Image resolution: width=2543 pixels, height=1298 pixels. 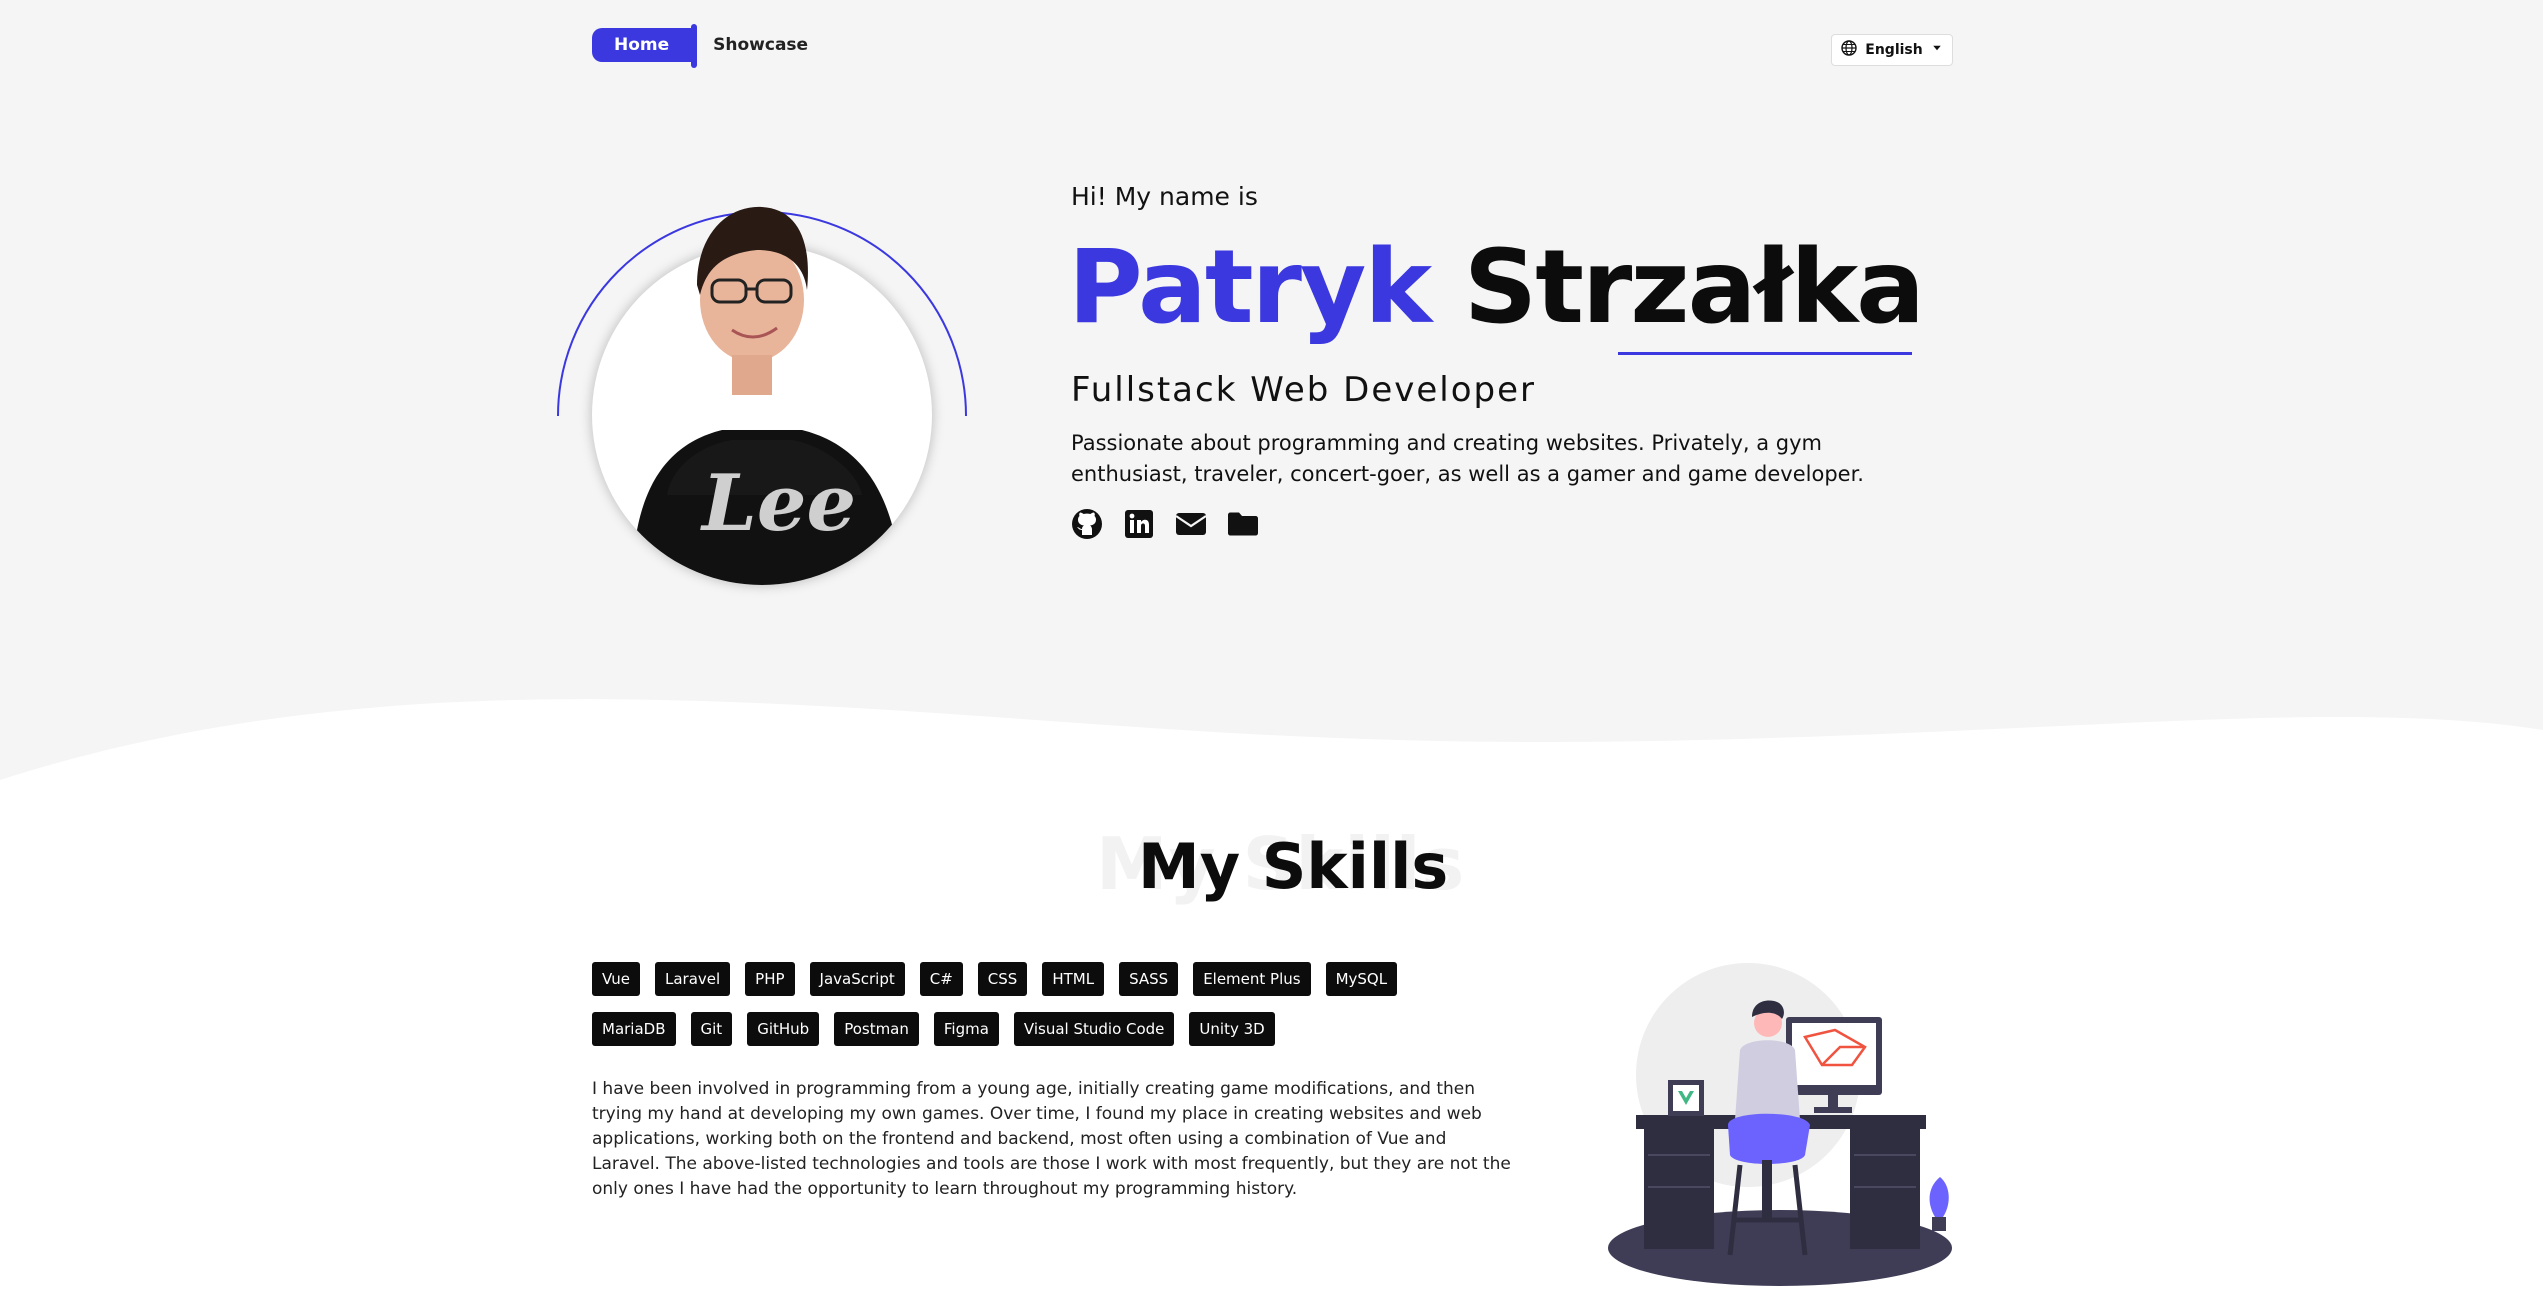 What do you see at coordinates (1252, 979) in the screenshot?
I see `skill-tag: Element Plus` at bounding box center [1252, 979].